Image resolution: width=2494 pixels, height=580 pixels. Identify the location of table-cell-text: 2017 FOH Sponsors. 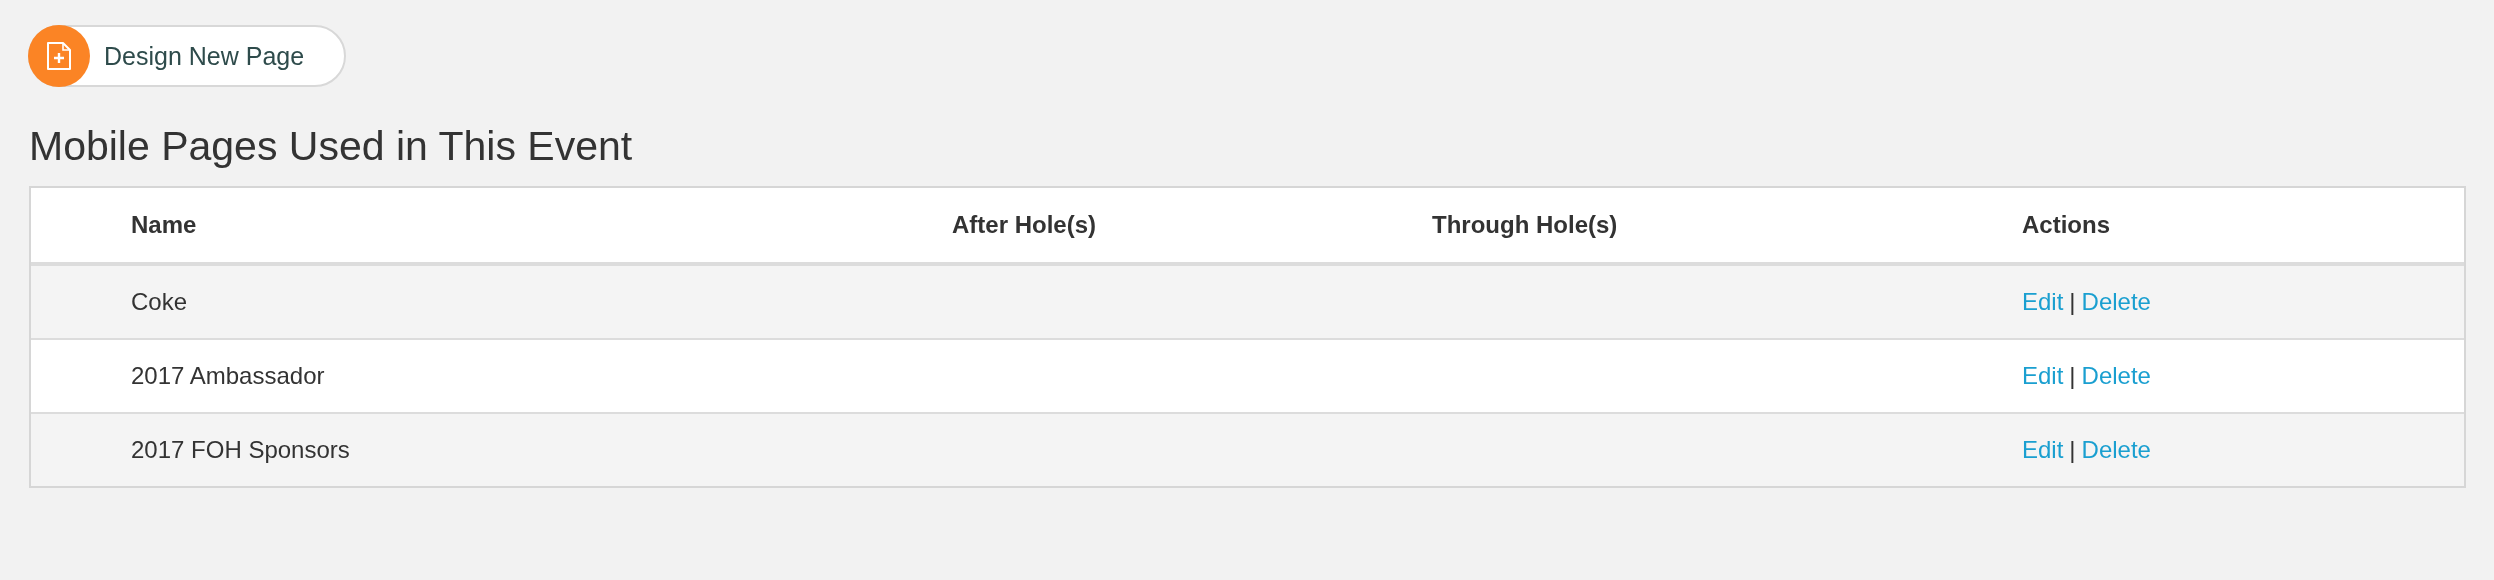
(241, 450).